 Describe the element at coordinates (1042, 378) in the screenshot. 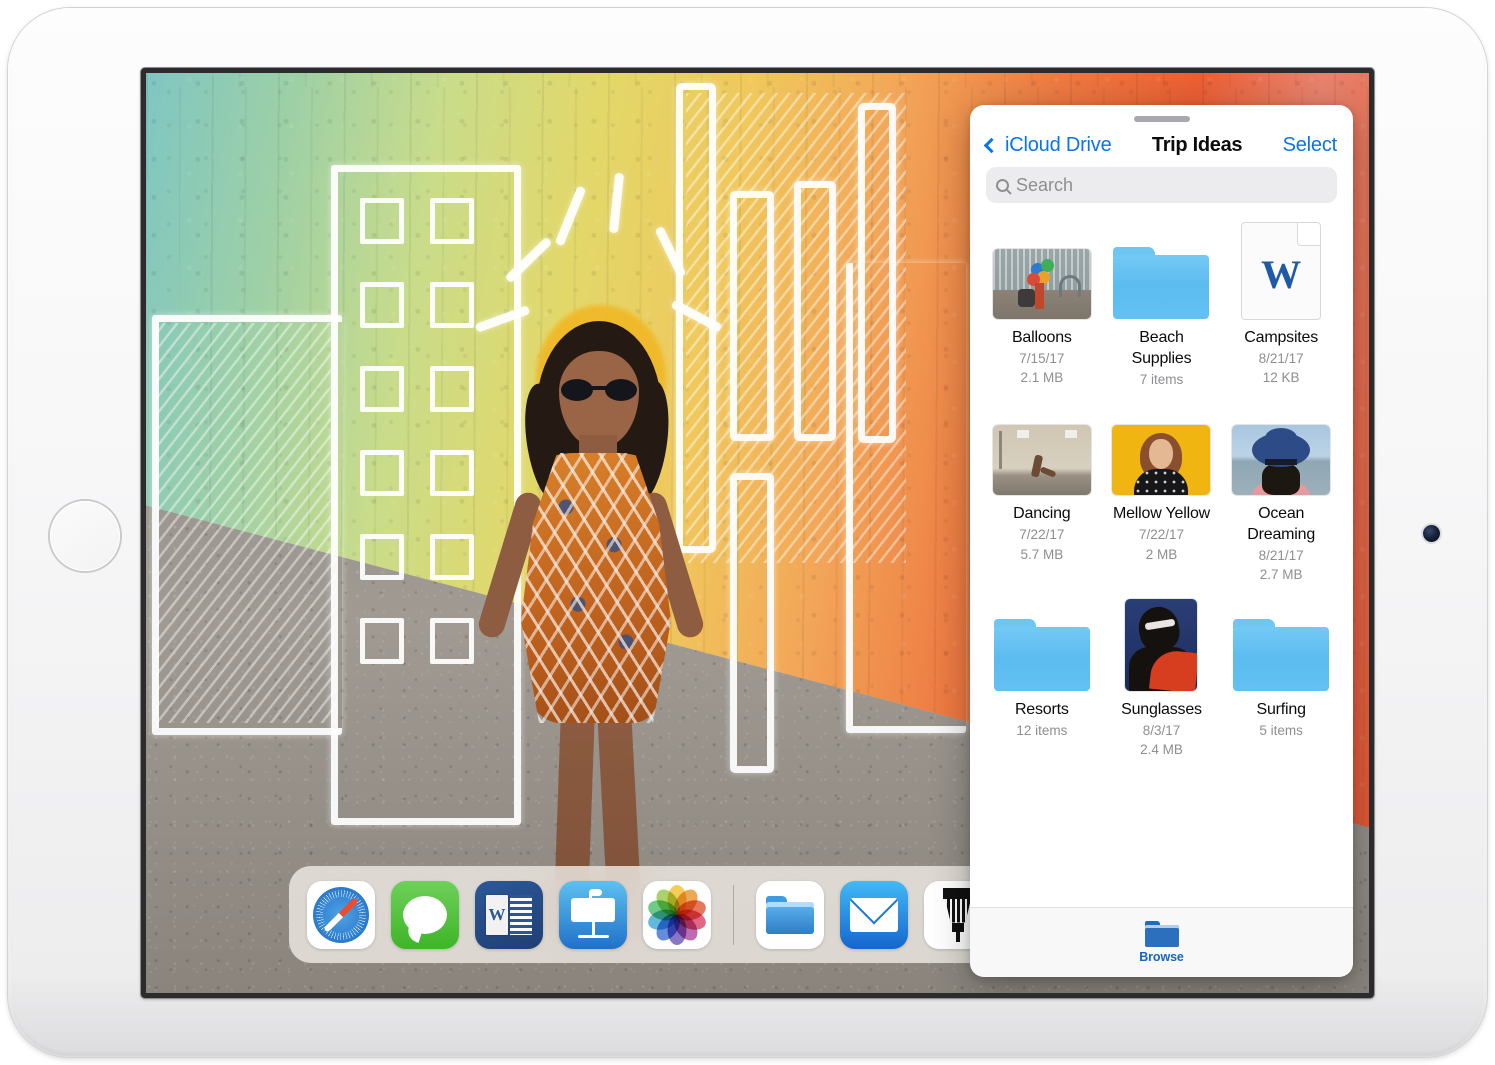

I see `file-size: 2.1 MB` at that location.